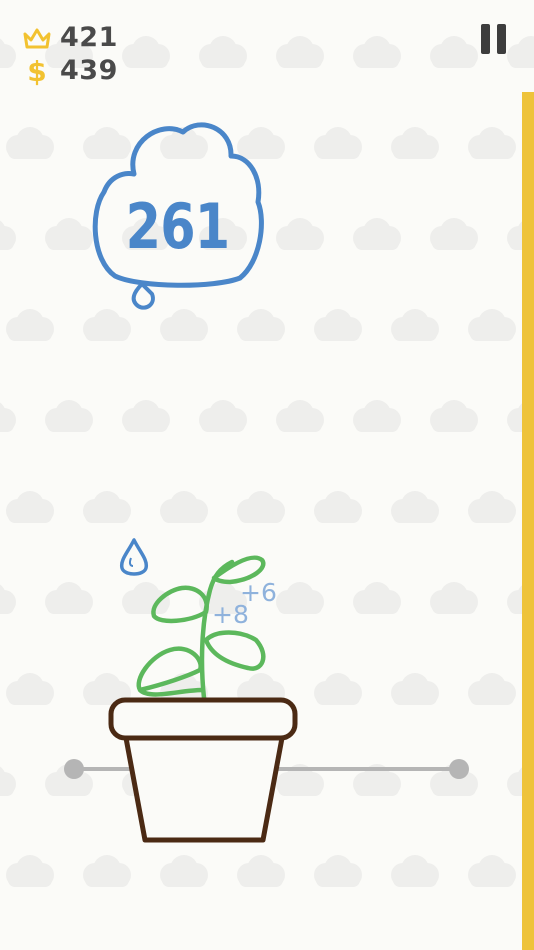 The image size is (534, 950). Describe the element at coordinates (74, 769) in the screenshot. I see `track-left-end` at that location.